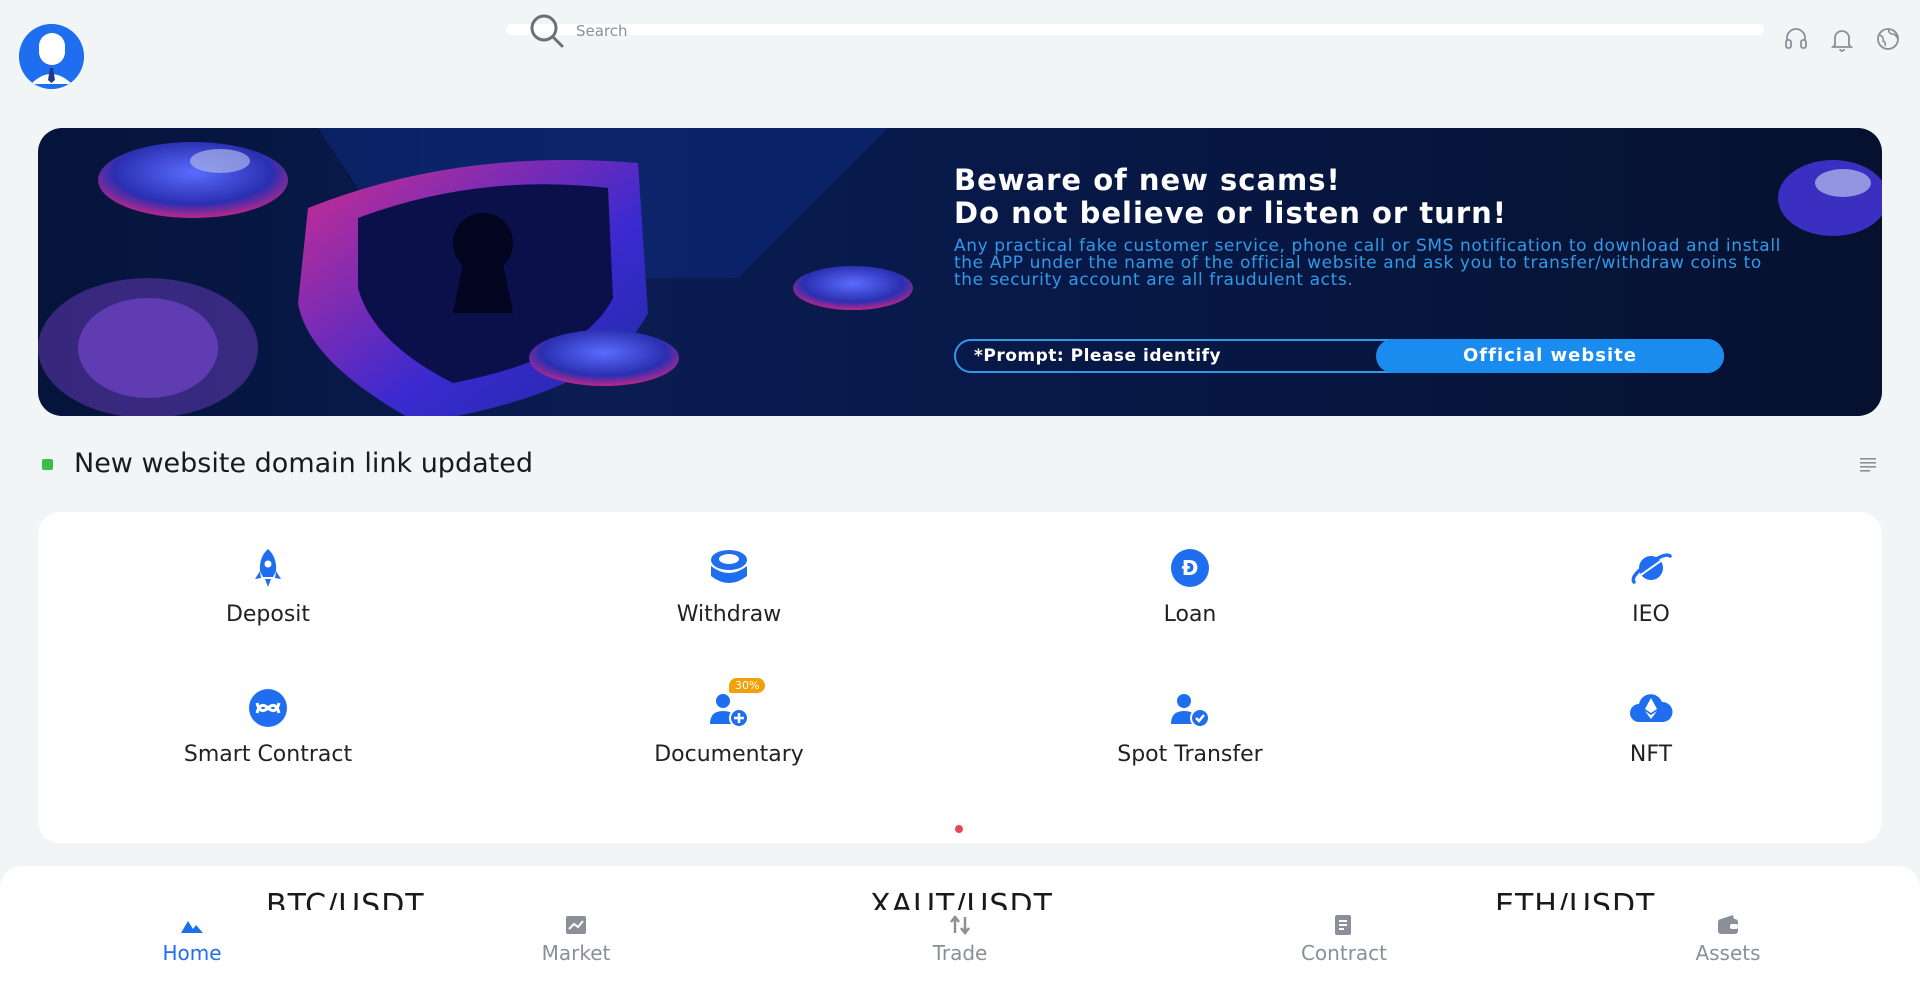  I want to click on grid-item-documentary: 30% Documentary, so click(729, 722).